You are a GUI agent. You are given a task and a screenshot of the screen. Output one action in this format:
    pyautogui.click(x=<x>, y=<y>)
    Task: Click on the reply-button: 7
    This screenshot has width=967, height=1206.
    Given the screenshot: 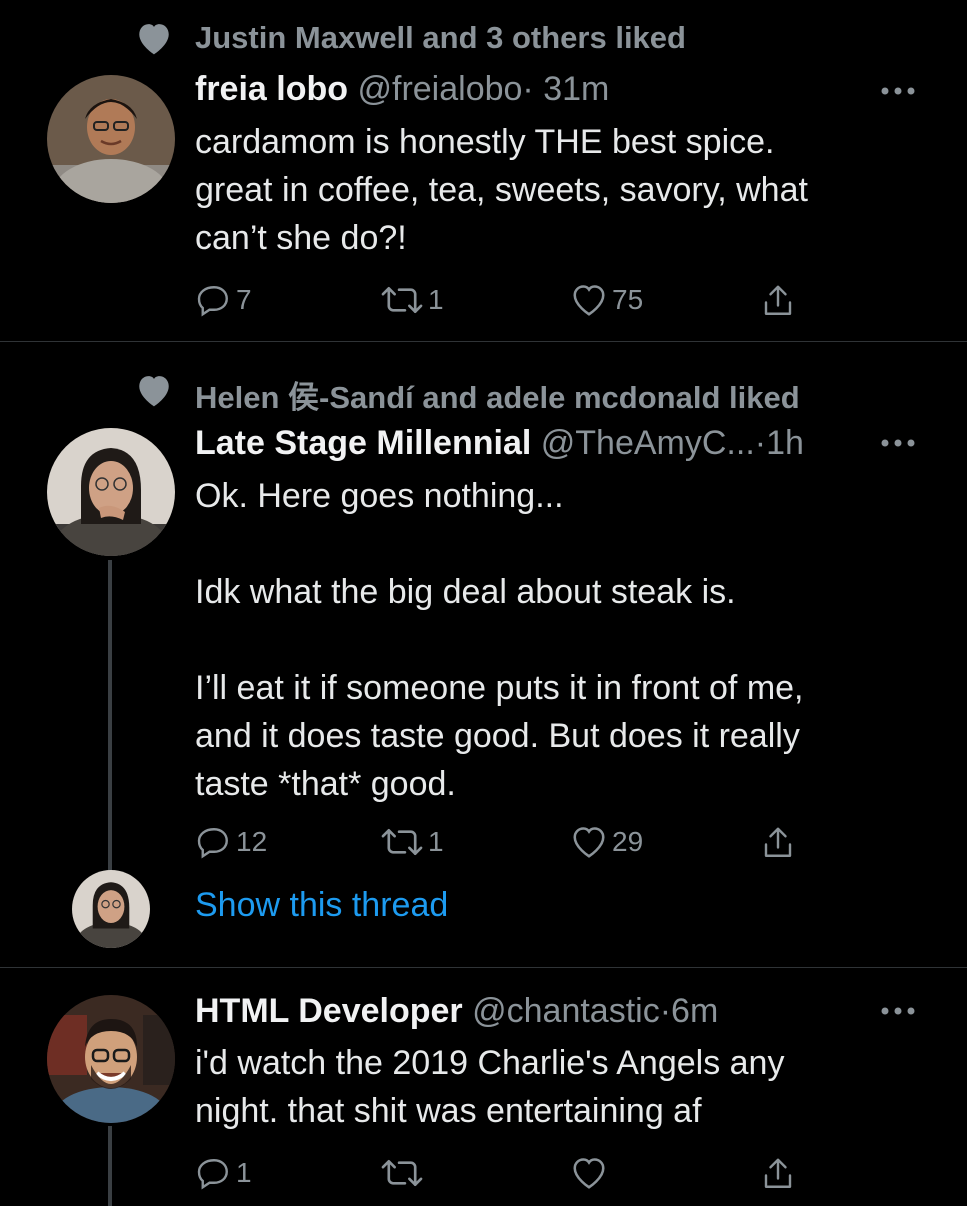 What is the action you would take?
    pyautogui.click(x=224, y=300)
    